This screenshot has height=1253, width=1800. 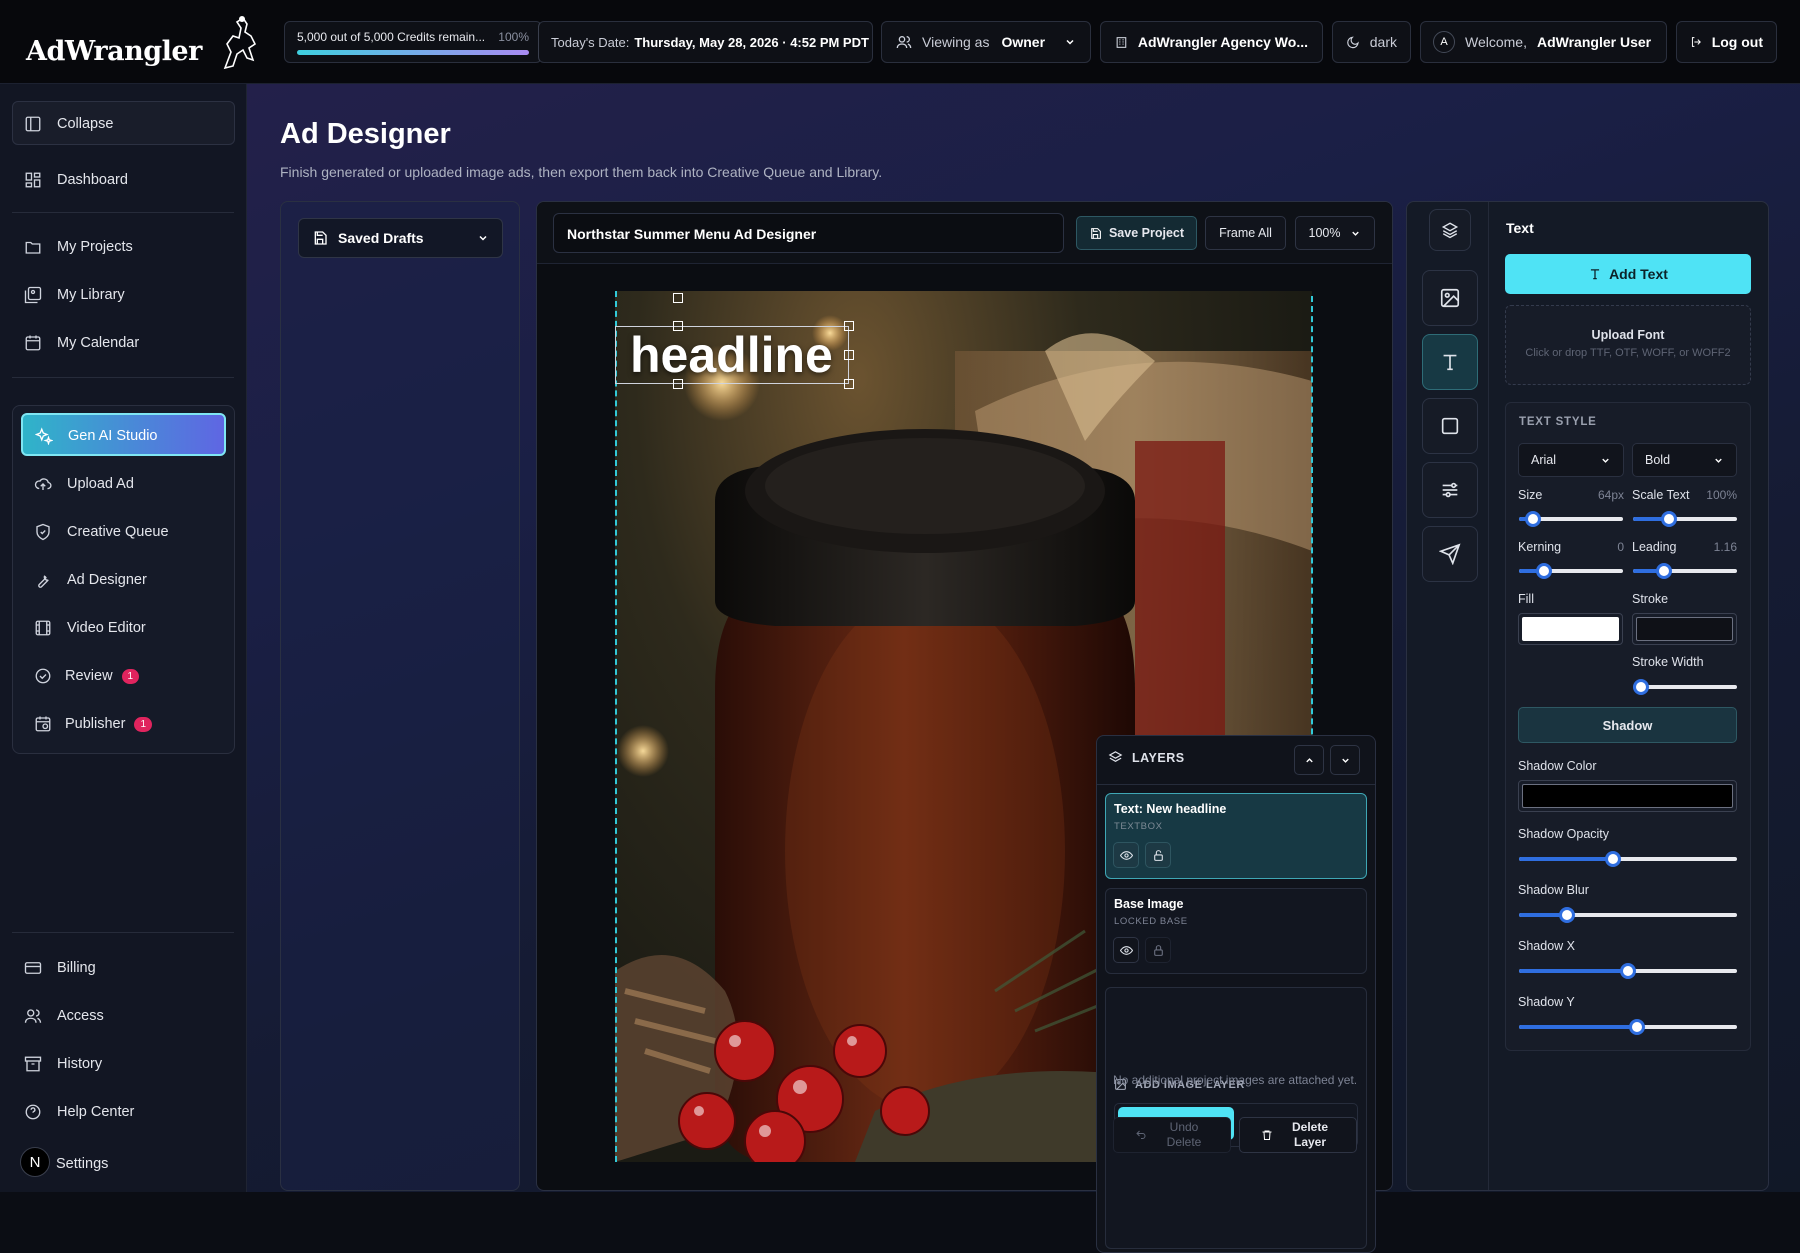 I want to click on undo-delete-button: Undo Delete, so click(x=1172, y=1135).